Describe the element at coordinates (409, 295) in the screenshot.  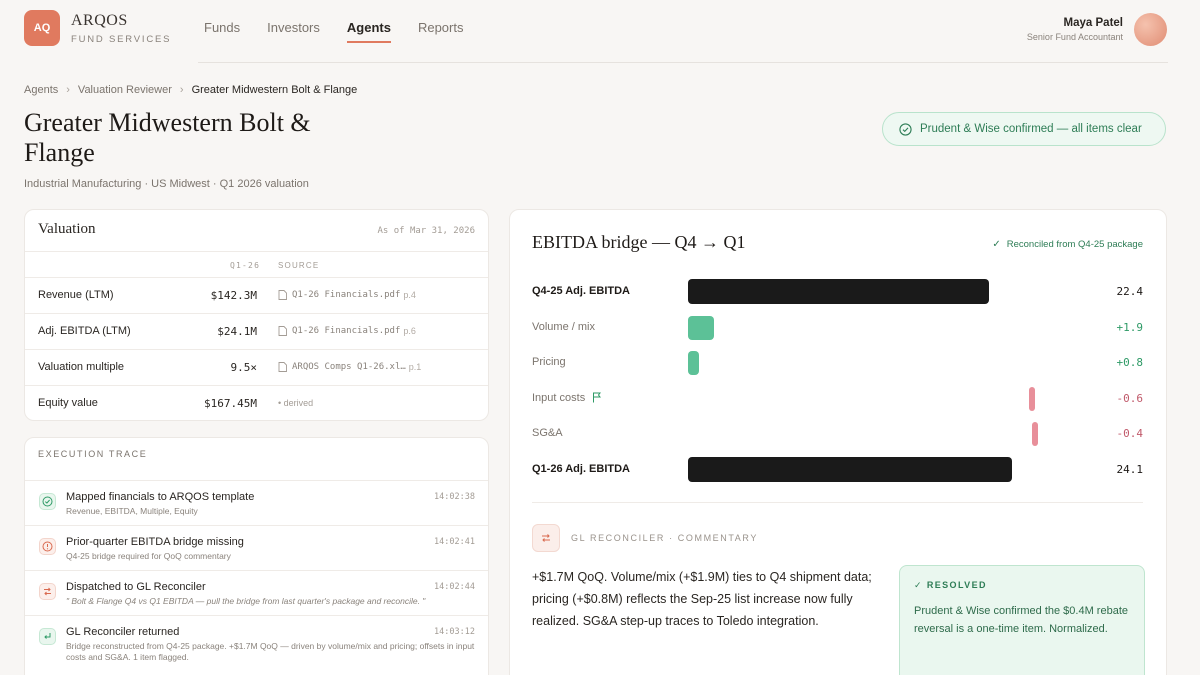
I see `source-page: p.4` at that location.